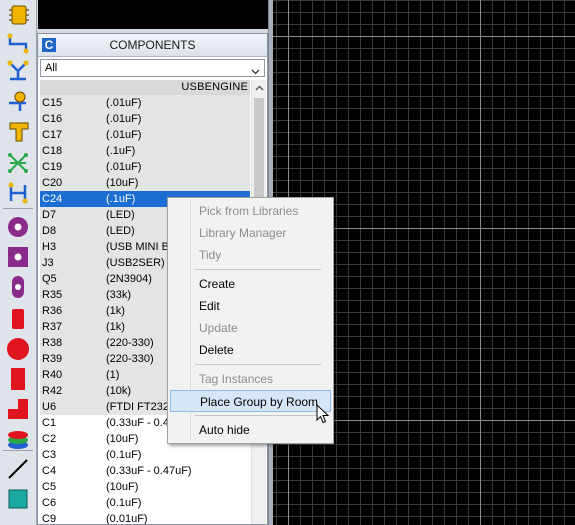 The image size is (575, 525). I want to click on menu-item-auto-hide: Auto hide, so click(250, 430).